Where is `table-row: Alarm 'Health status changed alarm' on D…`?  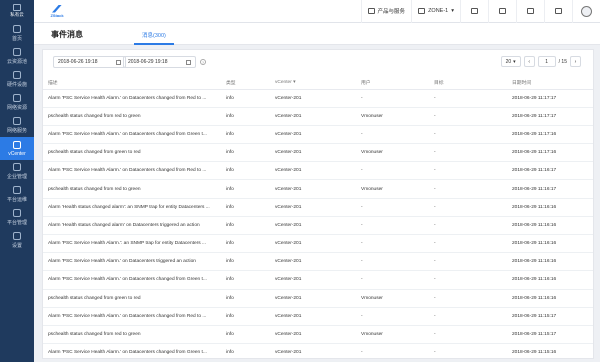 table-row: Alarm 'Health status changed alarm' on D… is located at coordinates (318, 226).